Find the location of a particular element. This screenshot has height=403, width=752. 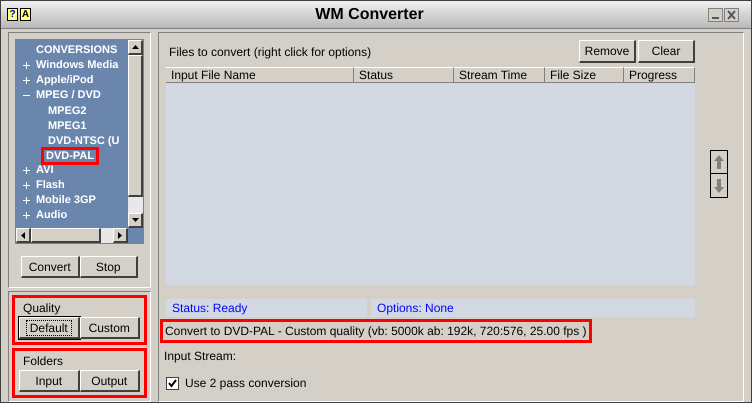

tree-item: MPEG1 is located at coordinates (67, 126).